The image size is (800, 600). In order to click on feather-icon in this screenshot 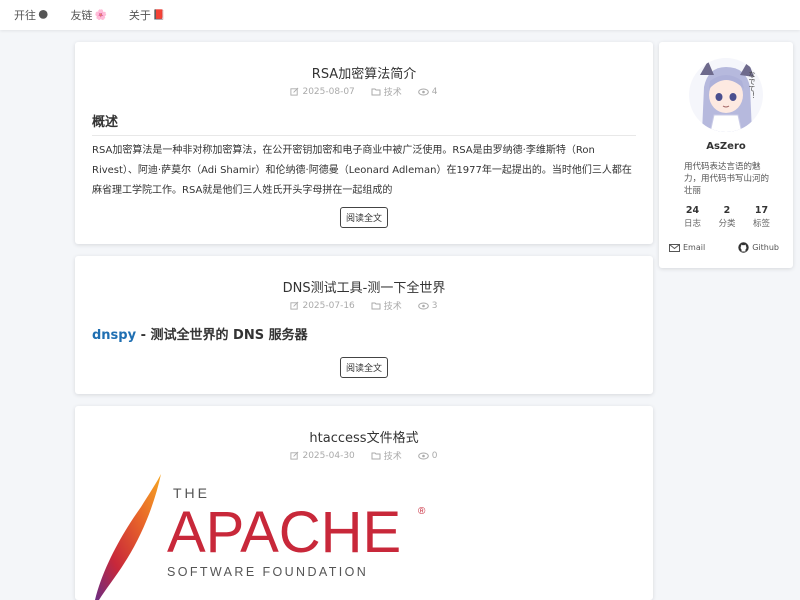, I will do `click(128, 537)`.